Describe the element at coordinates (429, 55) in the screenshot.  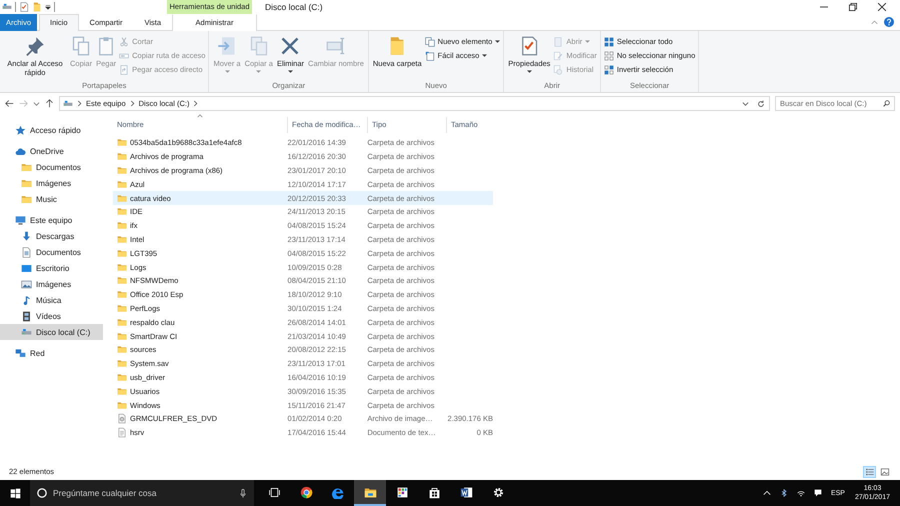
I see `easy-access-icon` at that location.